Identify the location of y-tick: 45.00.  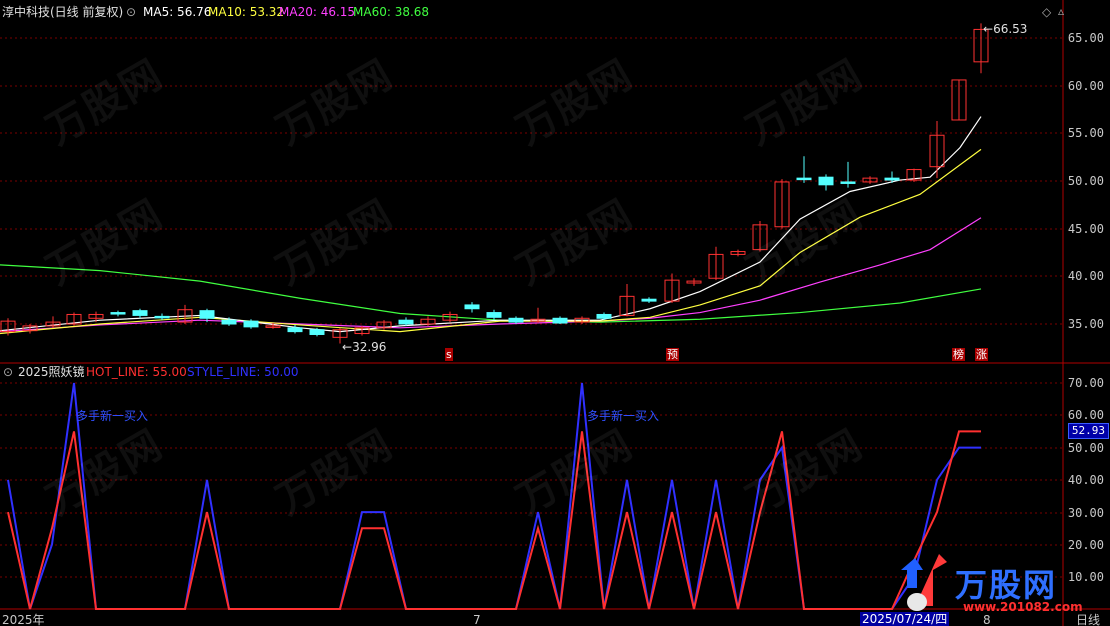
(1085, 229).